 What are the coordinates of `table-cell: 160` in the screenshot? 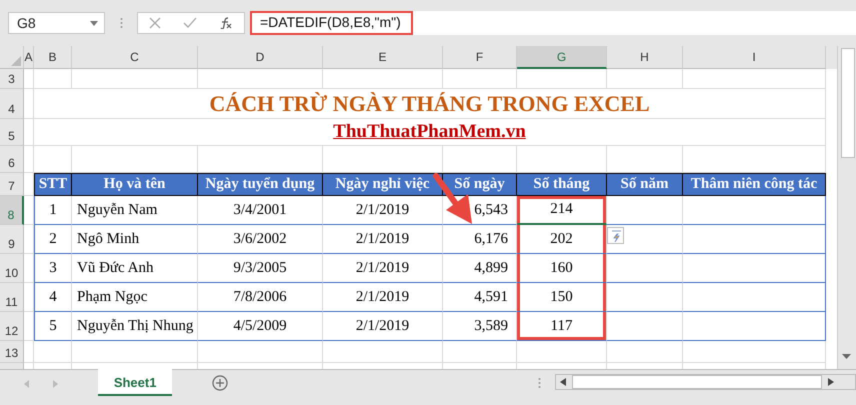 It's located at (562, 269).